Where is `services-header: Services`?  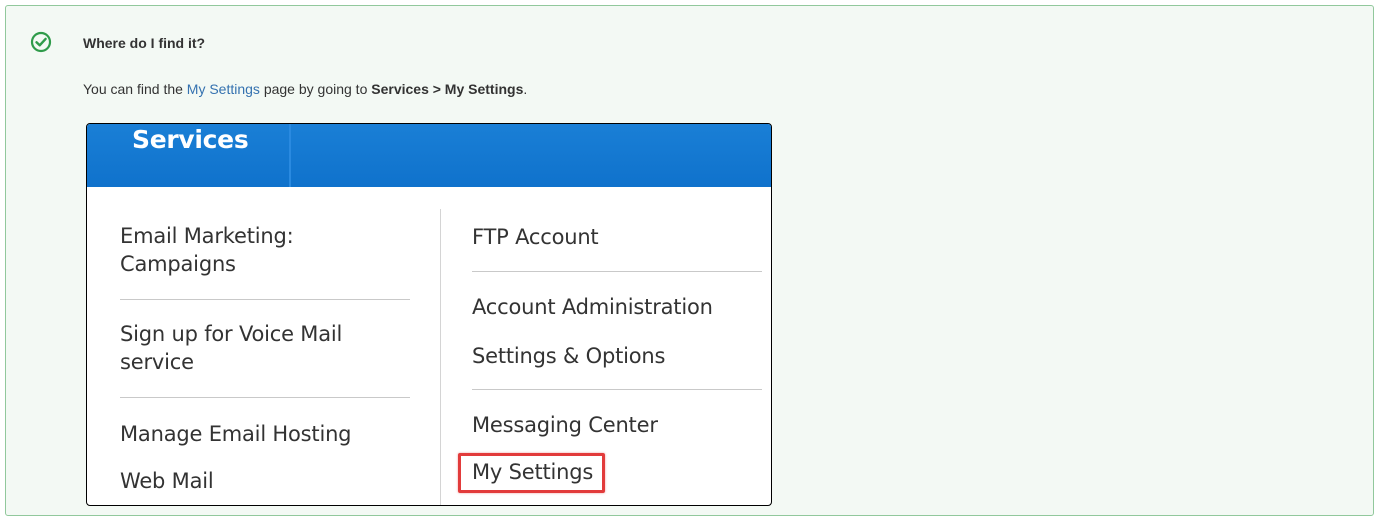
services-header: Services is located at coordinates (429, 155).